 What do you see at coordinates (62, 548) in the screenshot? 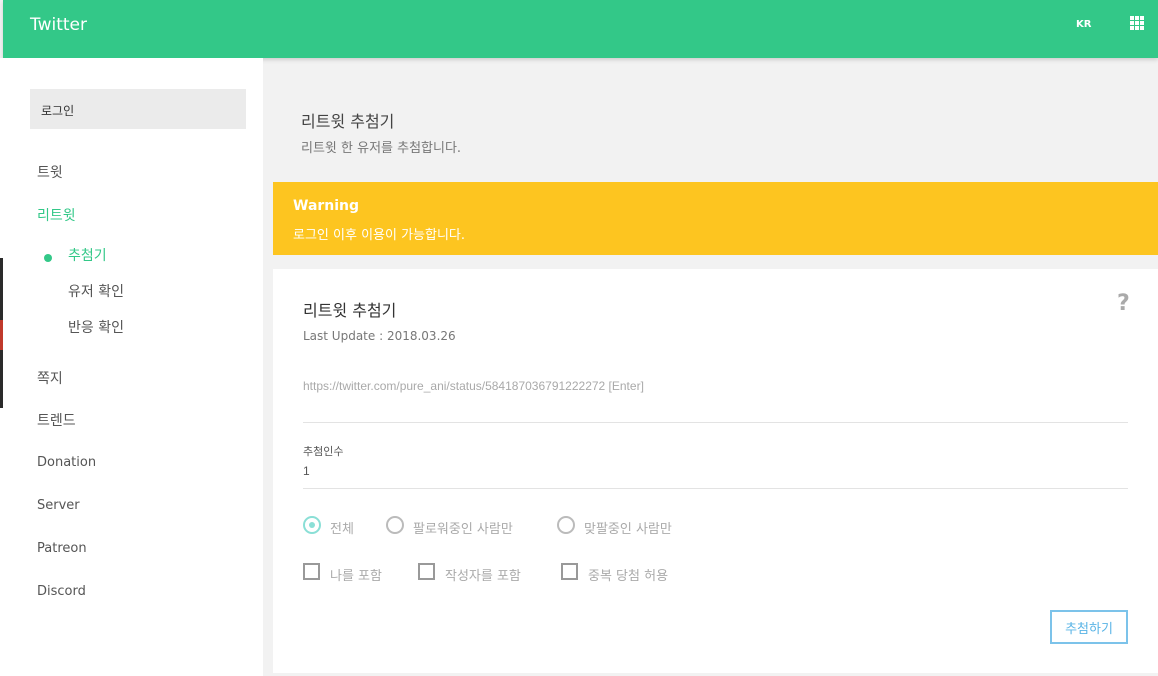
I see `sidebar-item-patreon: Patreon` at bounding box center [62, 548].